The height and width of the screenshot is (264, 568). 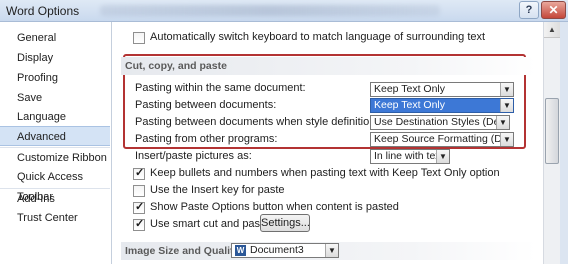 I want to click on close-button: ✕, so click(x=553, y=10).